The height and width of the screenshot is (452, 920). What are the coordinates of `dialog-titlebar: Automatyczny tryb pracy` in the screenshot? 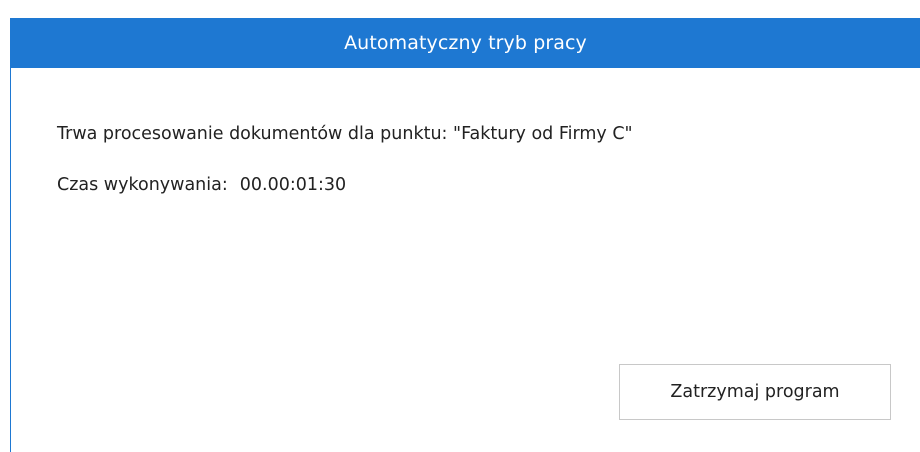 It's located at (465, 43).